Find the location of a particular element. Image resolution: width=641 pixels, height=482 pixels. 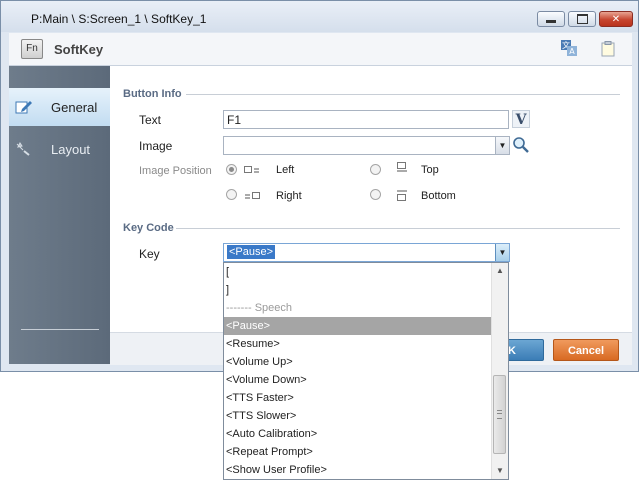

sidebar-item-label: Layout is located at coordinates (71, 149).